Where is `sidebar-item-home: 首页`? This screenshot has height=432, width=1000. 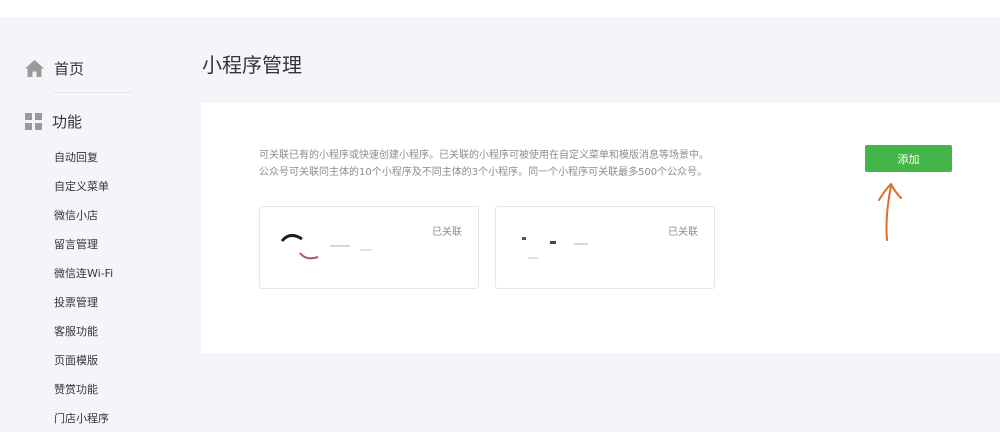
sidebar-item-home: 首页 is located at coordinates (54, 68).